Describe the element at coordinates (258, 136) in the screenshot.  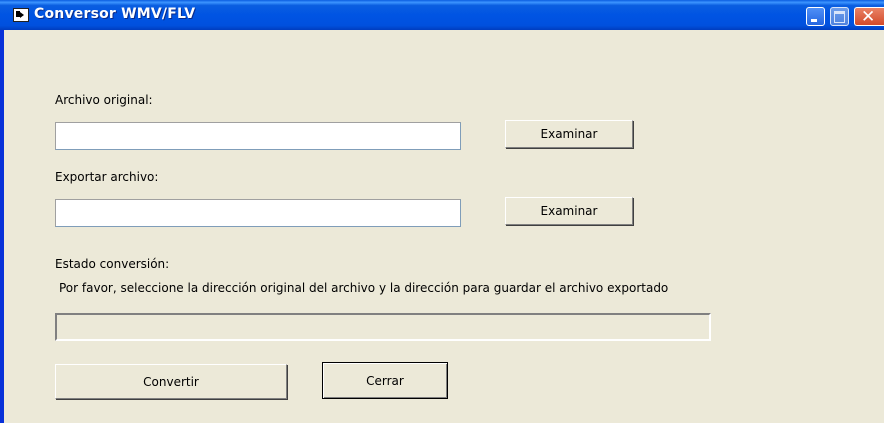
I see `source-file-input` at that location.